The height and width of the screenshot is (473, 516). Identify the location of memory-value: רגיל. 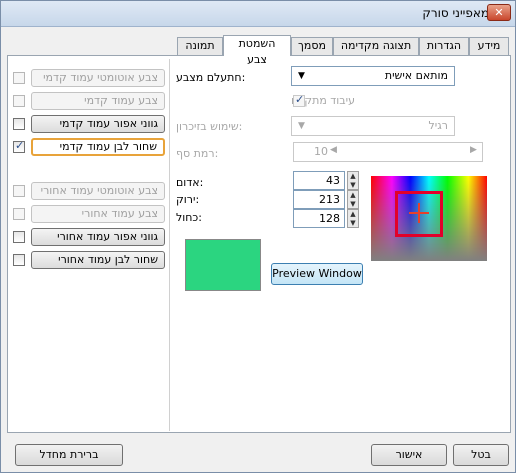
(438, 125).